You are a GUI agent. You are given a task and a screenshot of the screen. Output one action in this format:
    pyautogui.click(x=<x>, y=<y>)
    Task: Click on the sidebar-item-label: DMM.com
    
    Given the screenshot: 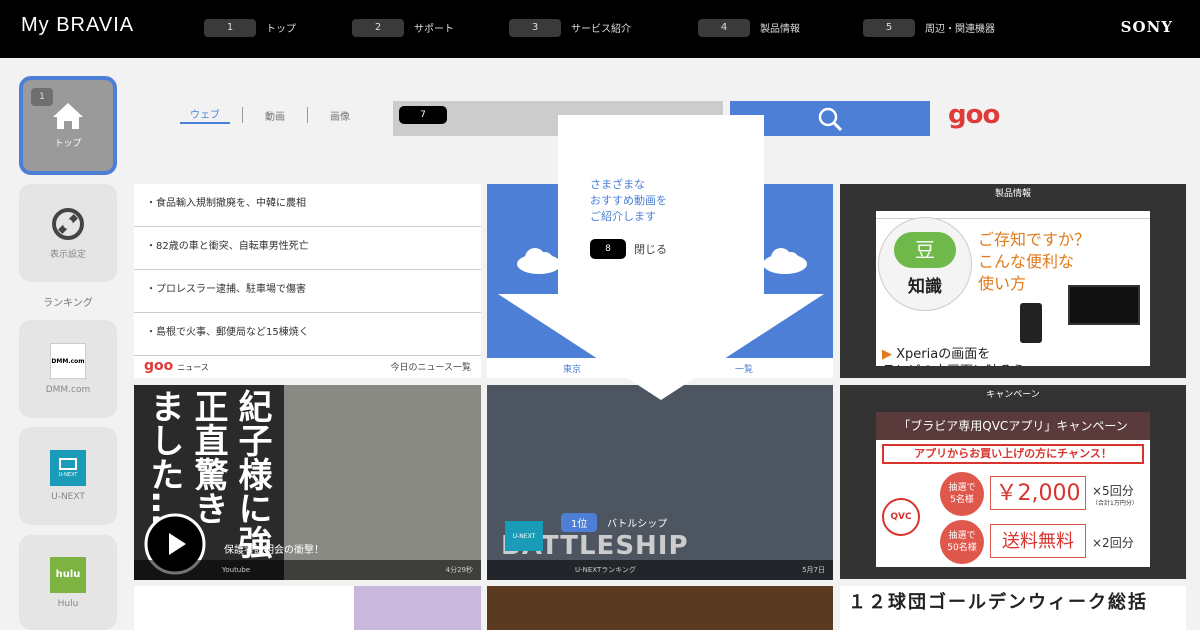 What is the action you would take?
    pyautogui.click(x=68, y=390)
    